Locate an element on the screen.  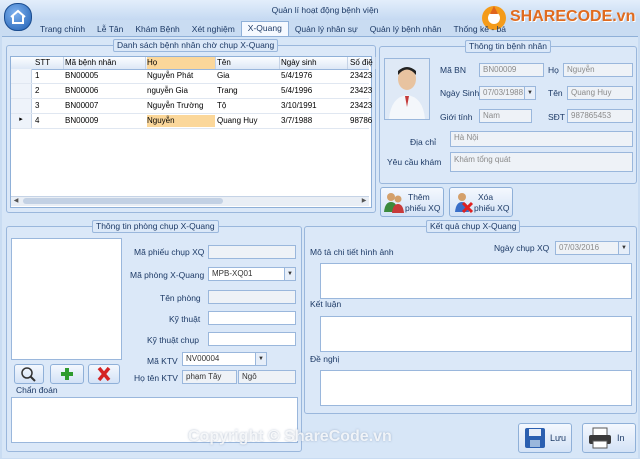
ma-bn-field: BN00009 is located at coordinates (511, 70).